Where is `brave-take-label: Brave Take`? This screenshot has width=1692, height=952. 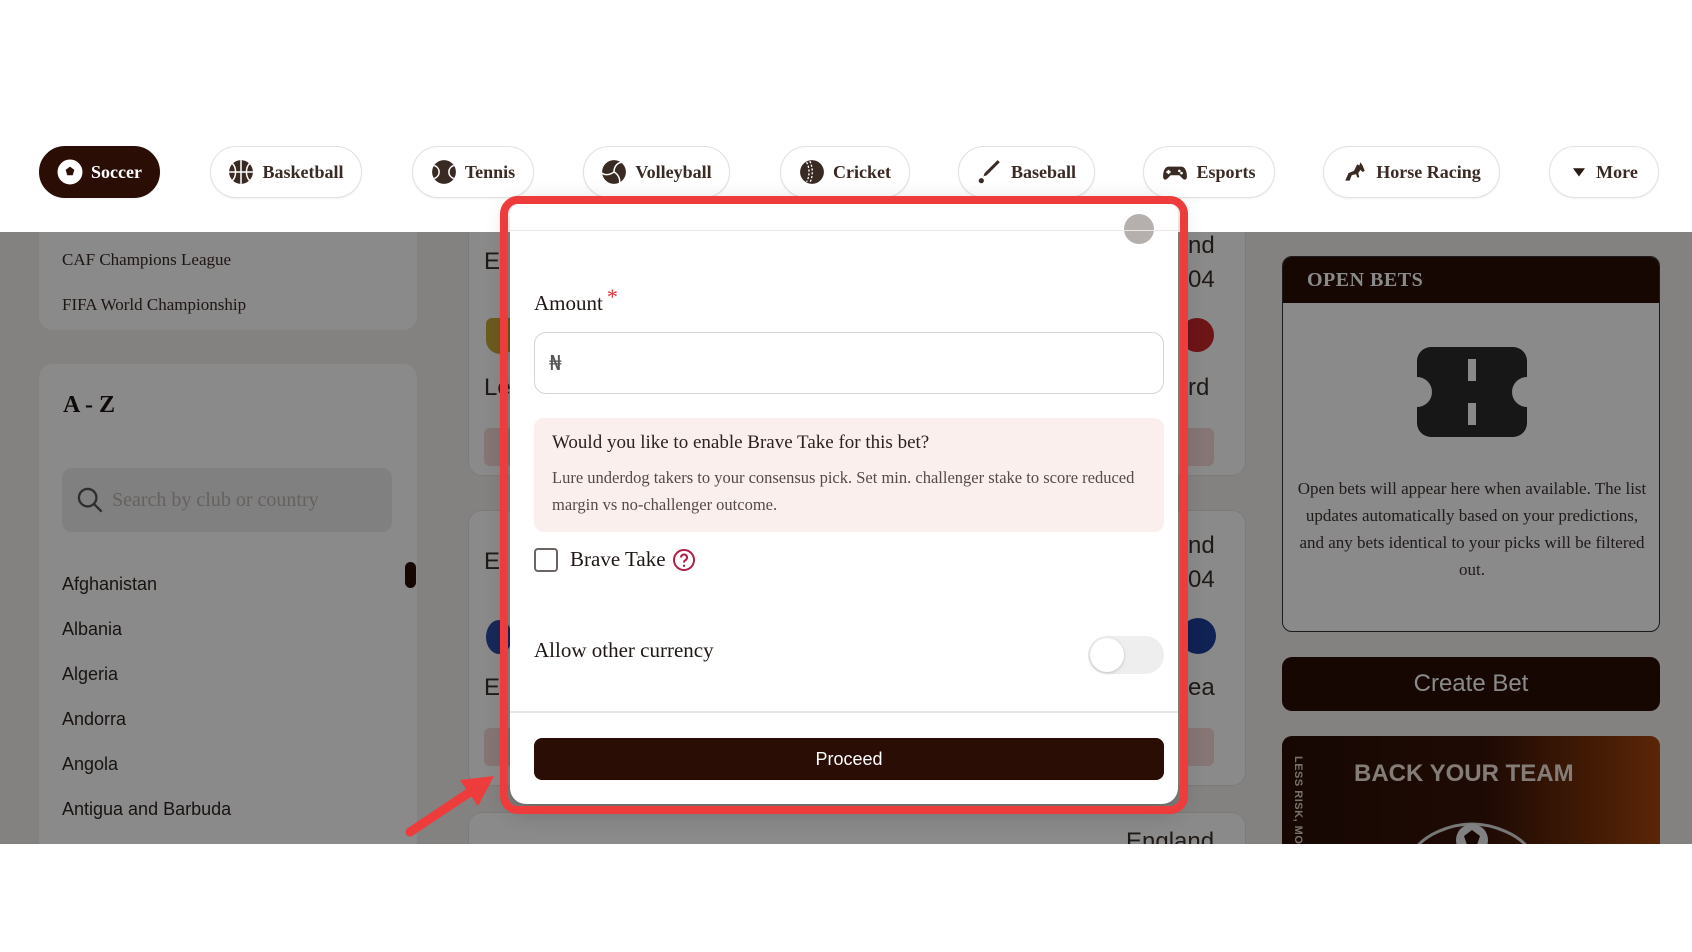 brave-take-label: Brave Take is located at coordinates (618, 559).